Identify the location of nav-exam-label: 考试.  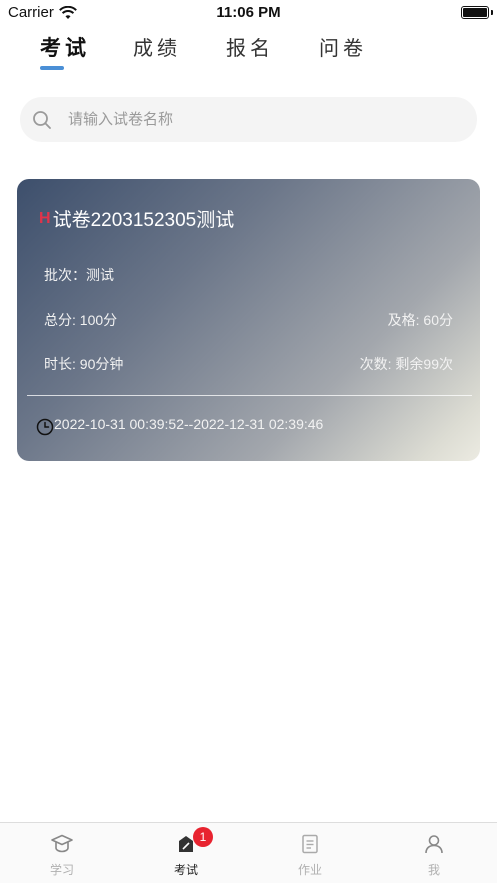
(185, 870).